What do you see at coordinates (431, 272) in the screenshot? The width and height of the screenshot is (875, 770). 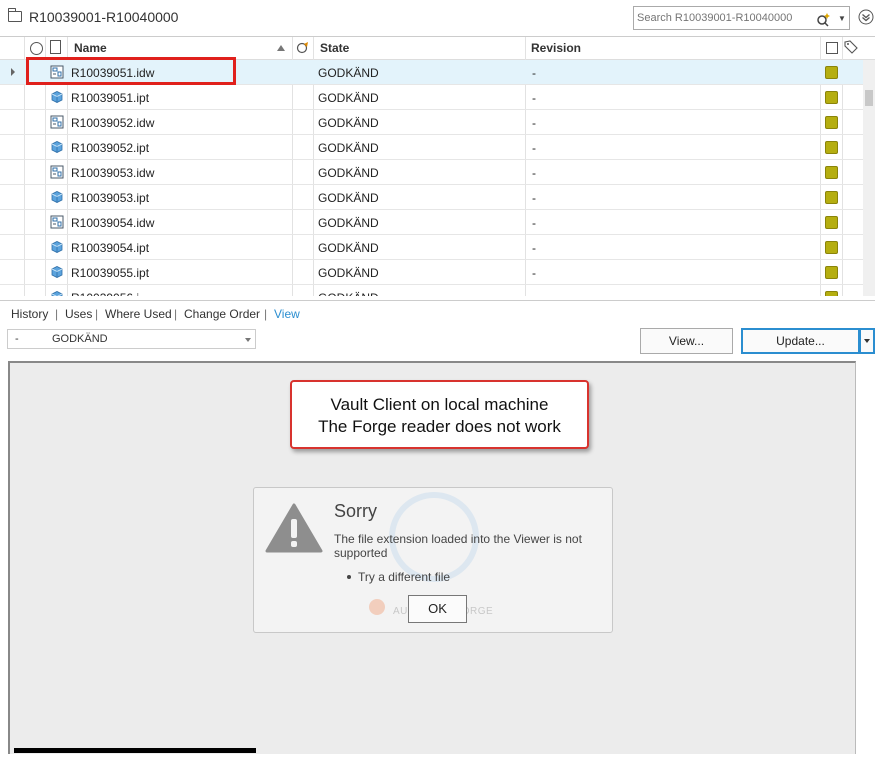 I see `table-row: R10039055.ipt GODKÄND -` at bounding box center [431, 272].